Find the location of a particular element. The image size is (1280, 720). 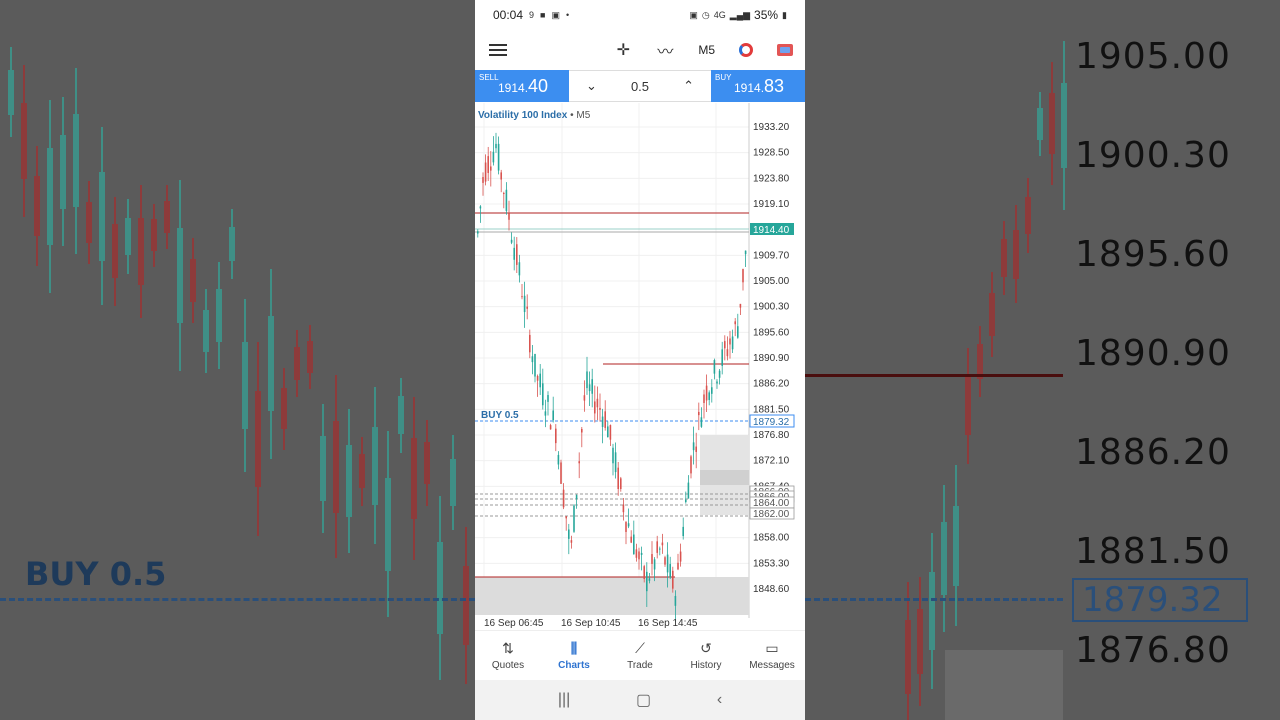

price-axis-label: 1923.80 is located at coordinates (771, 178).